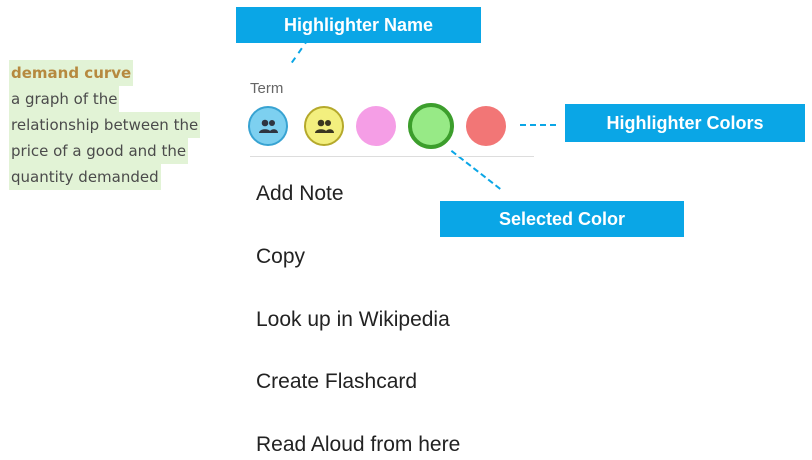 The image size is (812, 460). I want to click on glossary-term: demand curve, so click(71, 73).